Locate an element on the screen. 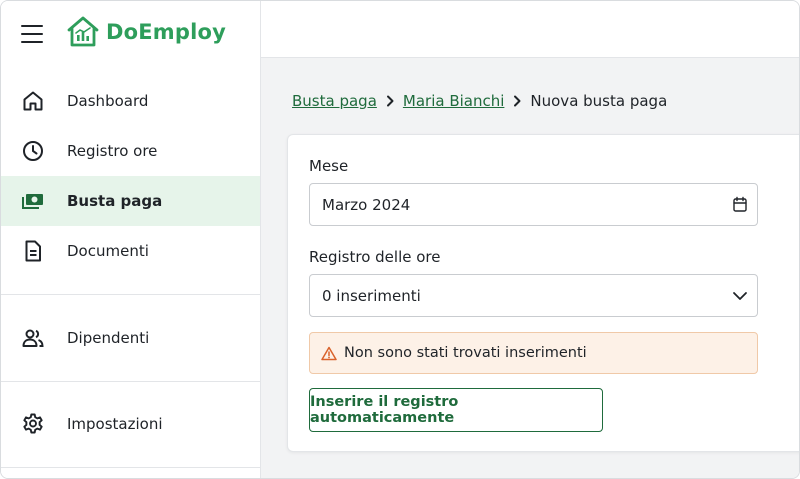 Image resolution: width=800 pixels, height=479 pixels. users-icon is located at coordinates (33, 338).